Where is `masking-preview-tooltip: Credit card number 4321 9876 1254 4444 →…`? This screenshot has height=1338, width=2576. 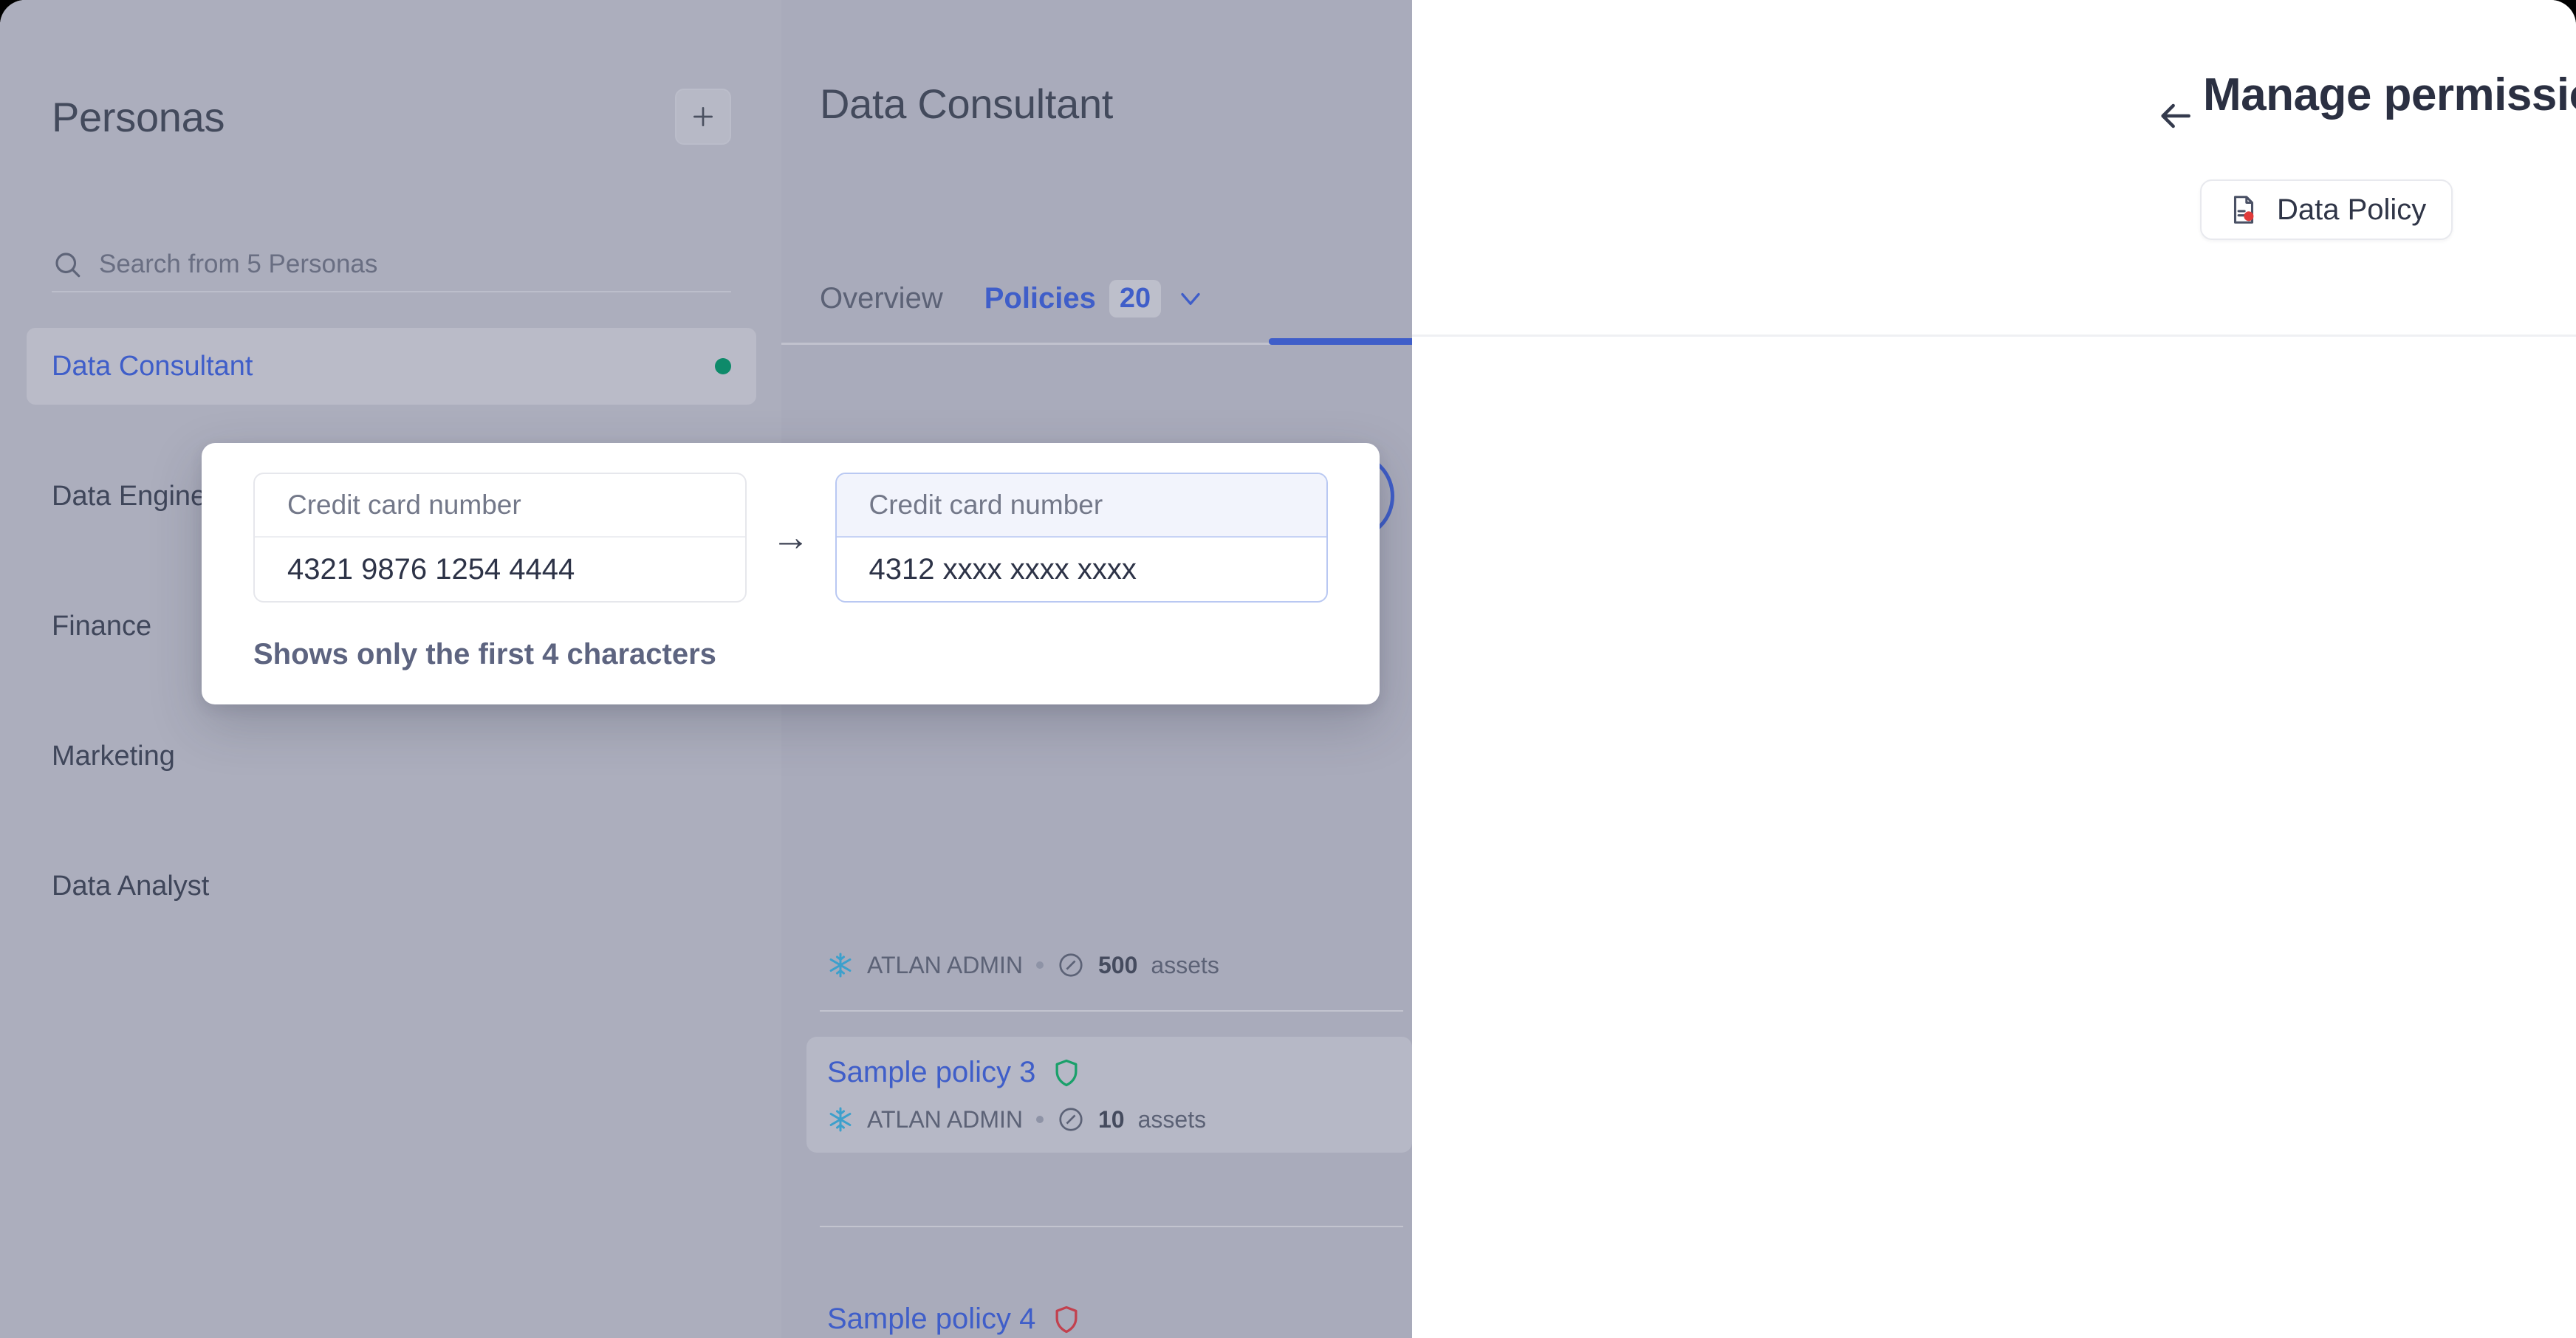
masking-preview-tooltip: Credit card number 4321 9876 1254 4444 →… is located at coordinates (791, 573).